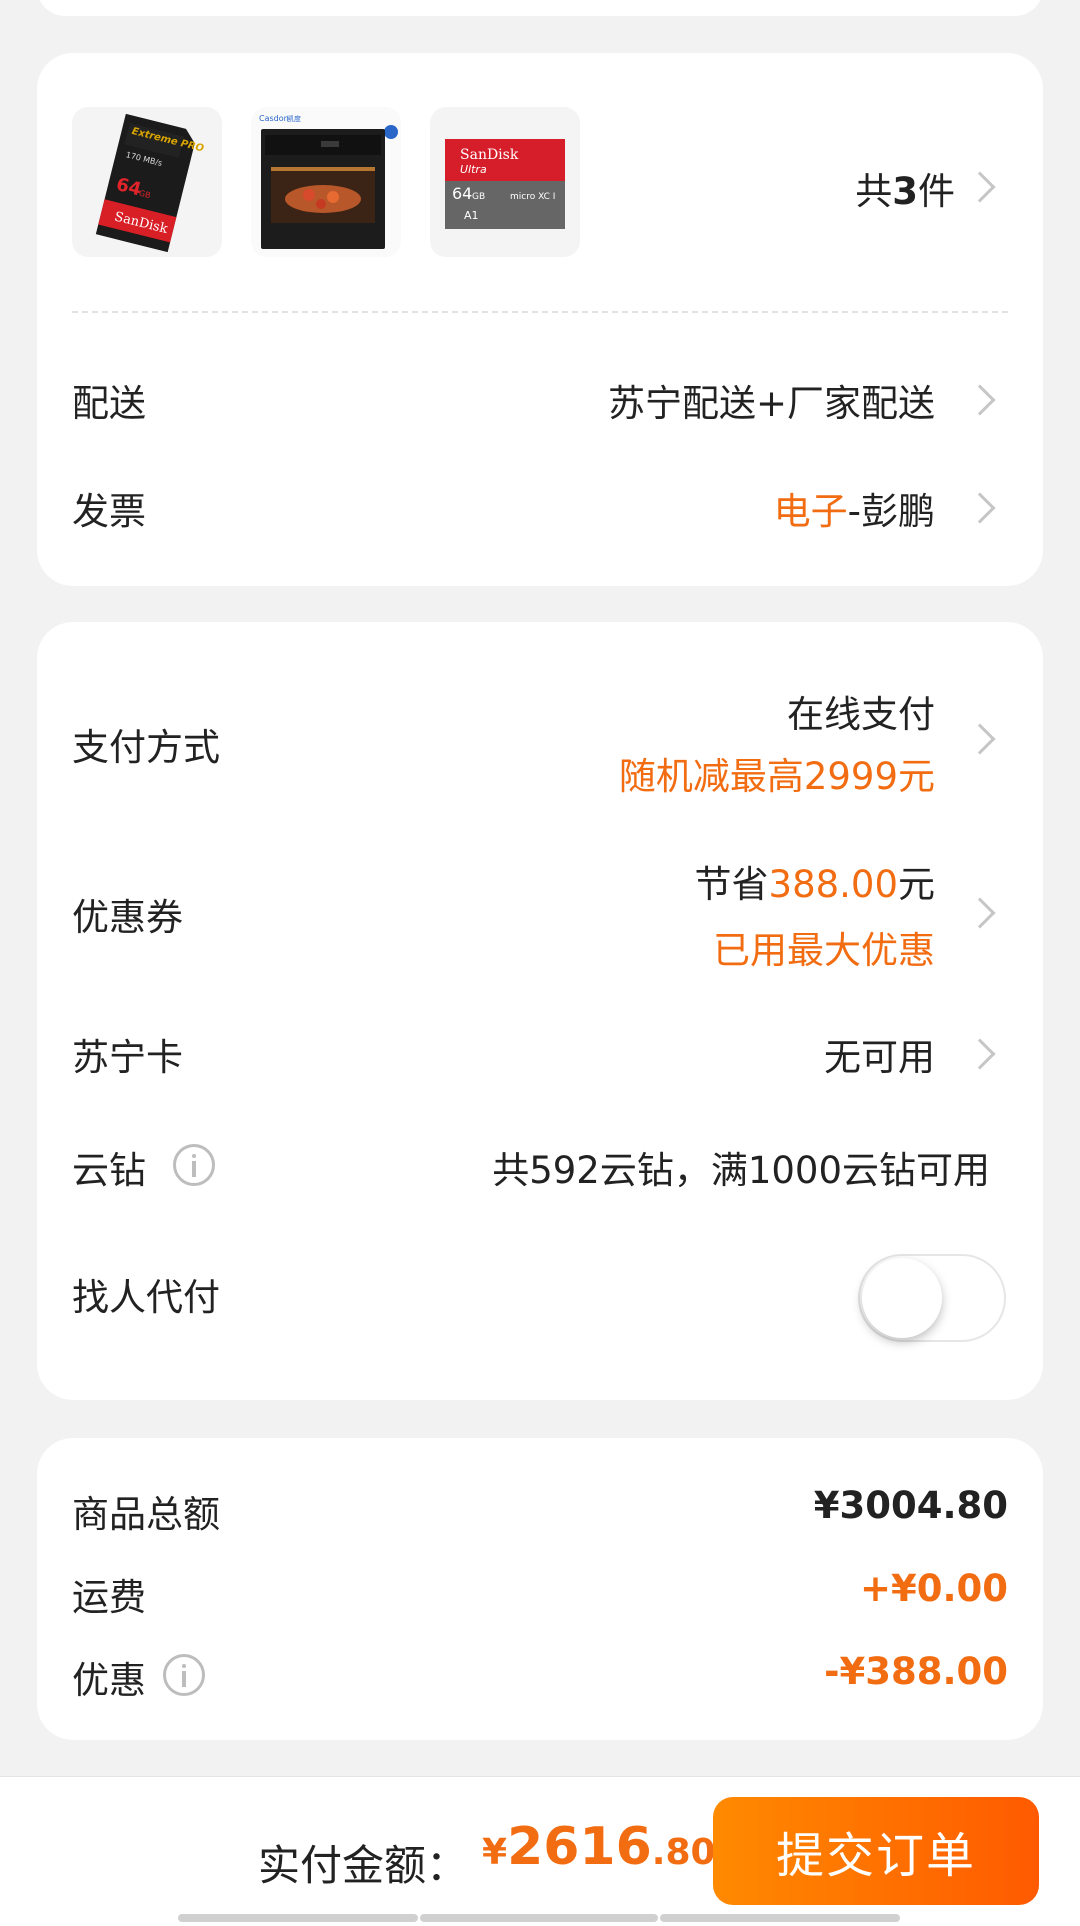 Image resolution: width=1080 pixels, height=1926 pixels. I want to click on goods-count: 共3件, so click(905, 188).